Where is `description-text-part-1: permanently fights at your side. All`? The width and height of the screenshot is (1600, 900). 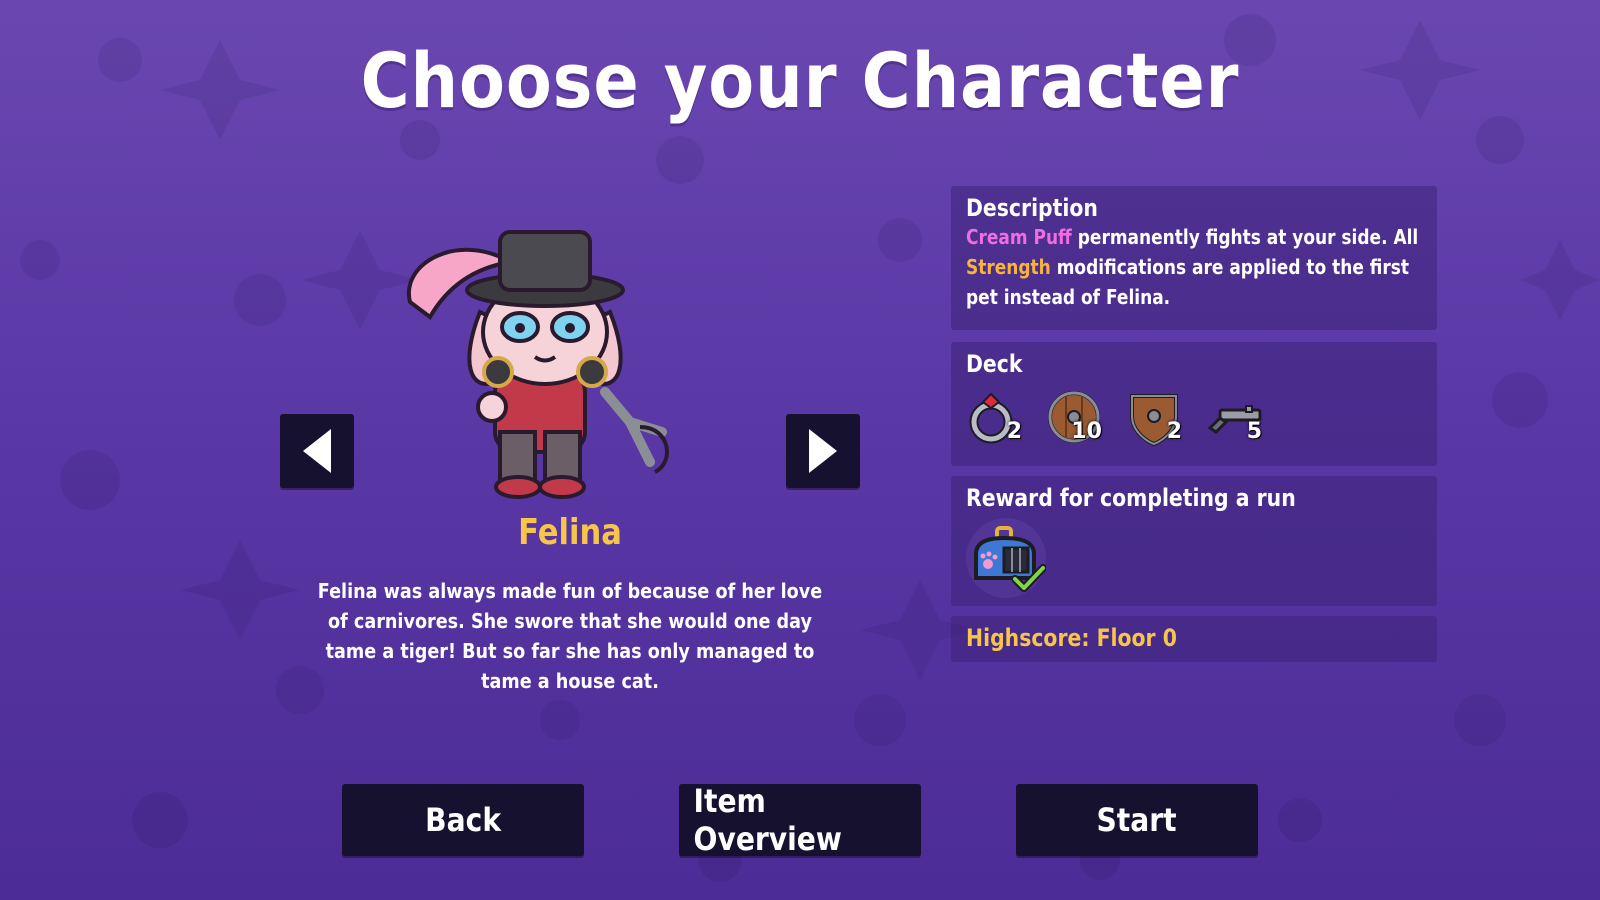
description-text-part-1: permanently fights at your side. All is located at coordinates (1245, 237).